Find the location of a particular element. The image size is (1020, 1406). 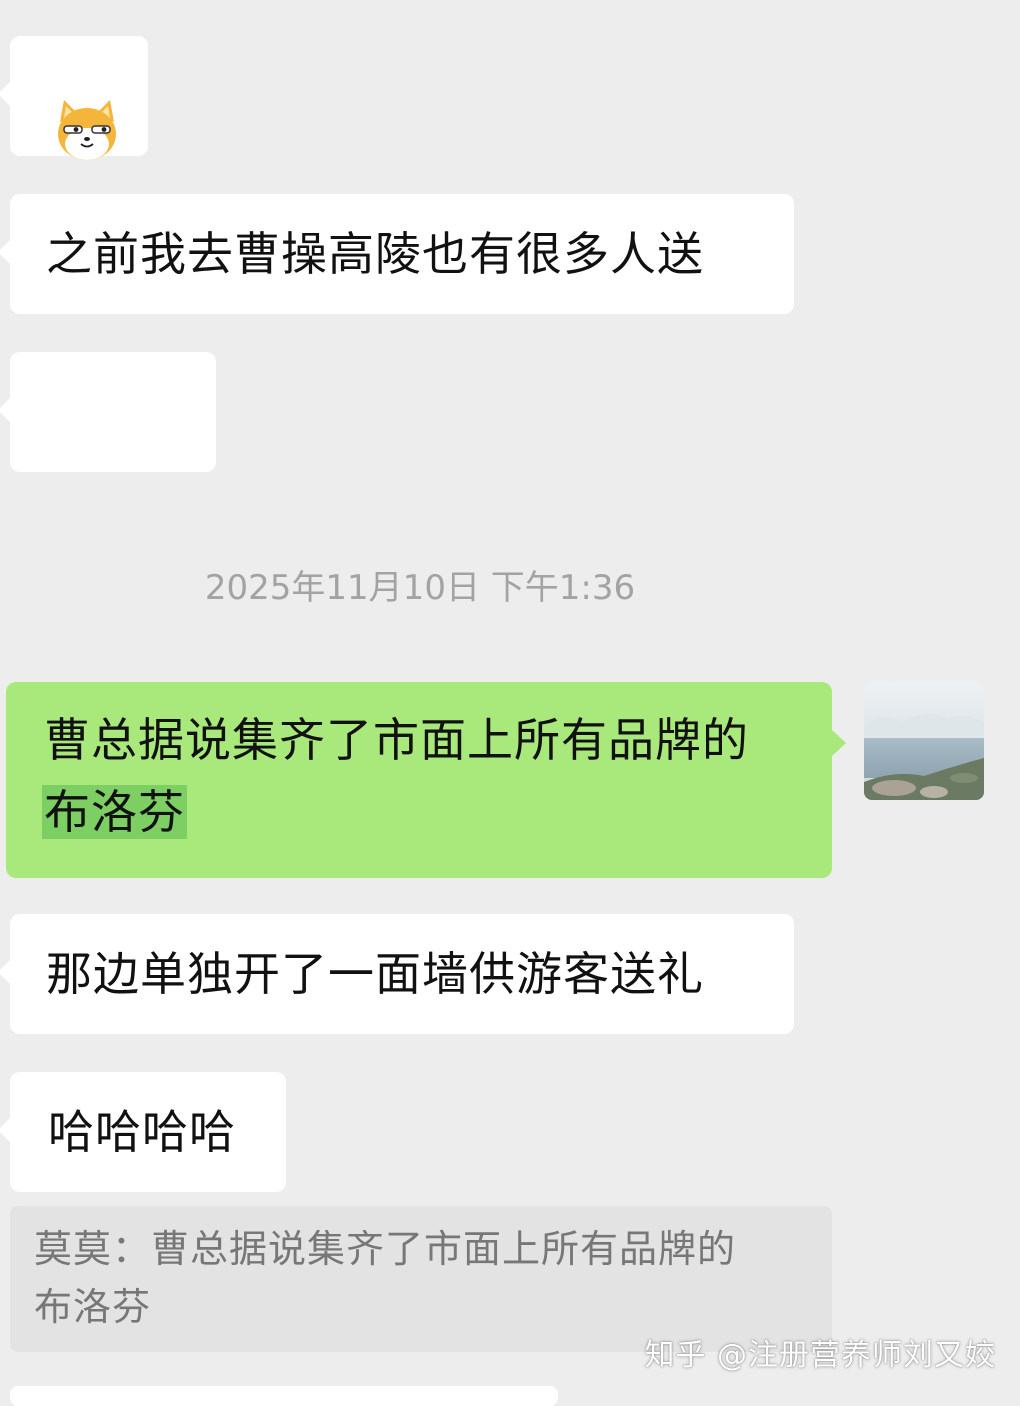

watermark: 知乎 @注册营养师刘又姣 is located at coordinates (820, 1355).